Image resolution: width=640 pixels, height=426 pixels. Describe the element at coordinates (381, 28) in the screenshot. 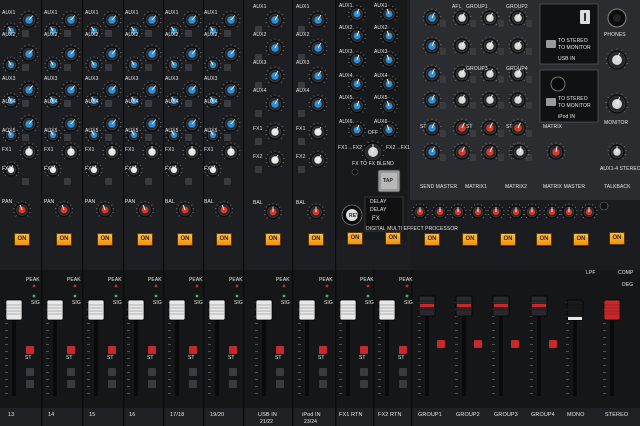

I see `fx-aux-label: AUX2` at that location.